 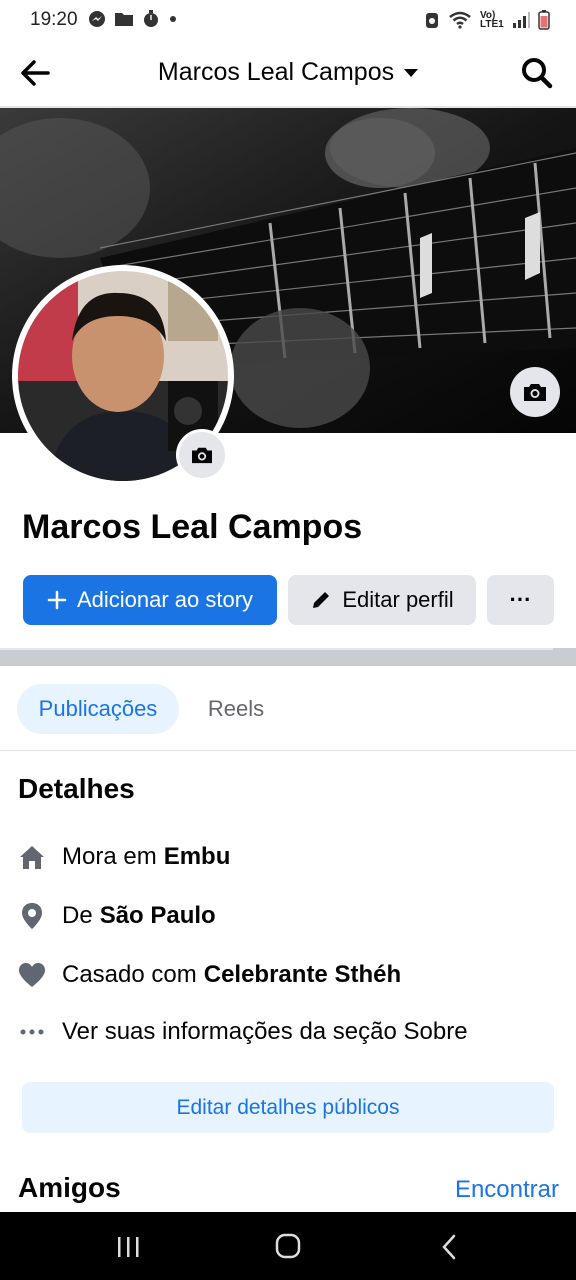 I want to click on timer-icon, so click(x=151, y=18).